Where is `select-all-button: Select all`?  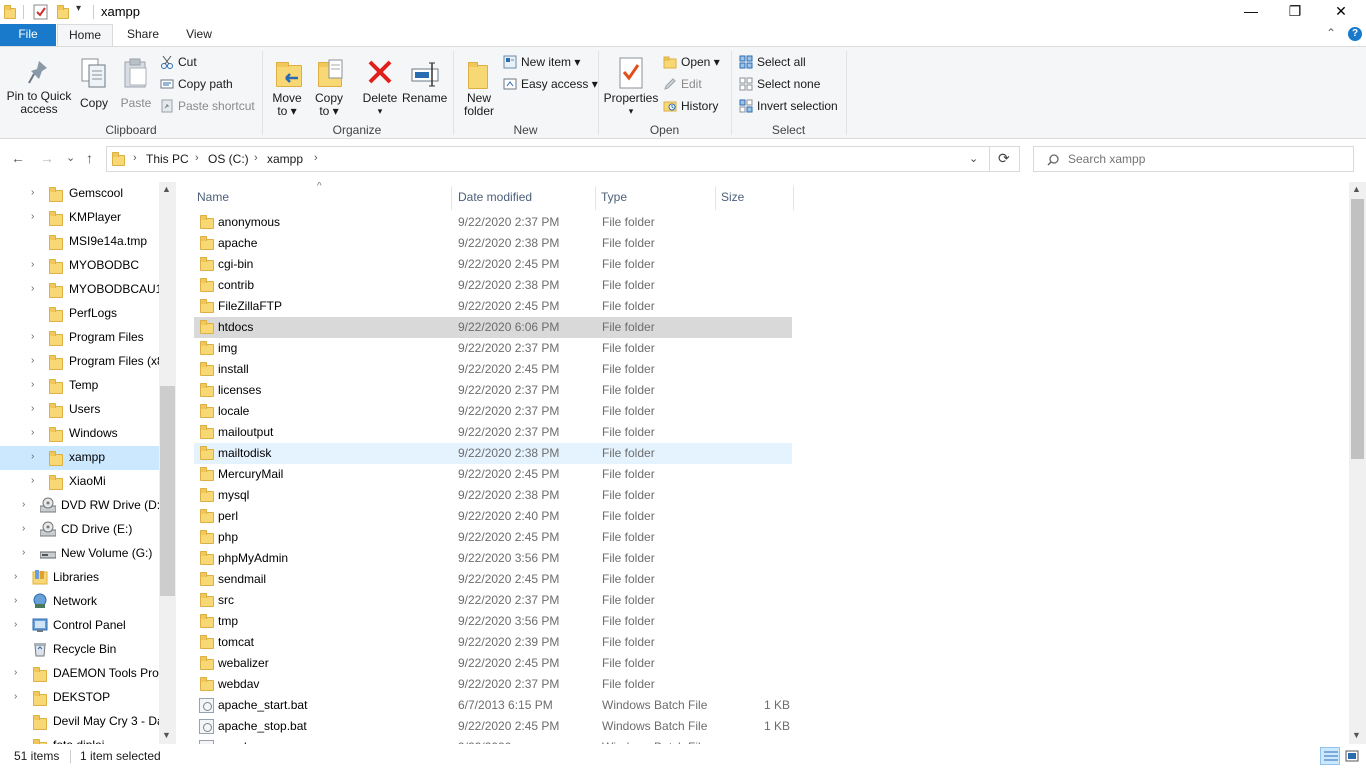 select-all-button: Select all is located at coordinates (772, 62).